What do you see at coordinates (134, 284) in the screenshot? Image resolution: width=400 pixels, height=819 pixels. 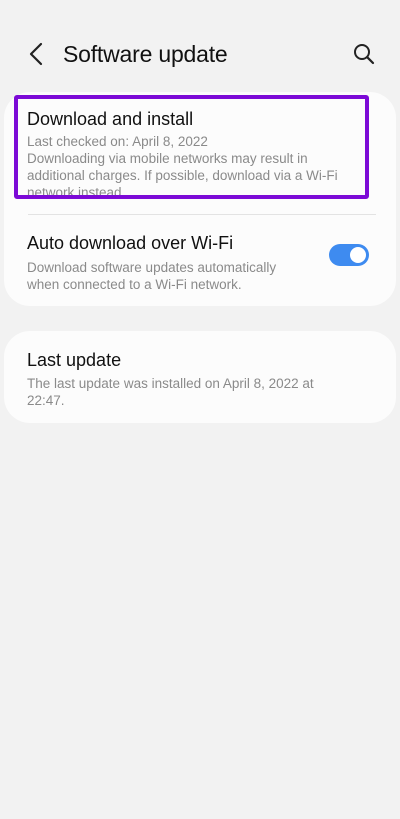 I see `auto-download-desc-line-2: when connected to a Wi-Fi network.` at bounding box center [134, 284].